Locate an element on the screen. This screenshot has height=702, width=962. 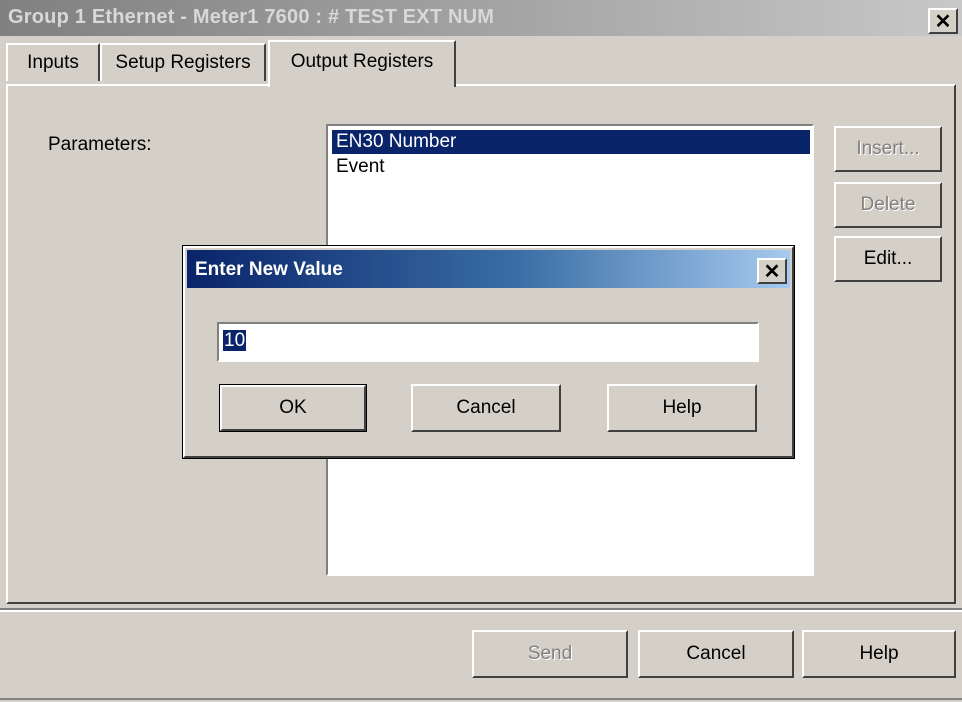
delete-button: Delete is located at coordinates (888, 205).